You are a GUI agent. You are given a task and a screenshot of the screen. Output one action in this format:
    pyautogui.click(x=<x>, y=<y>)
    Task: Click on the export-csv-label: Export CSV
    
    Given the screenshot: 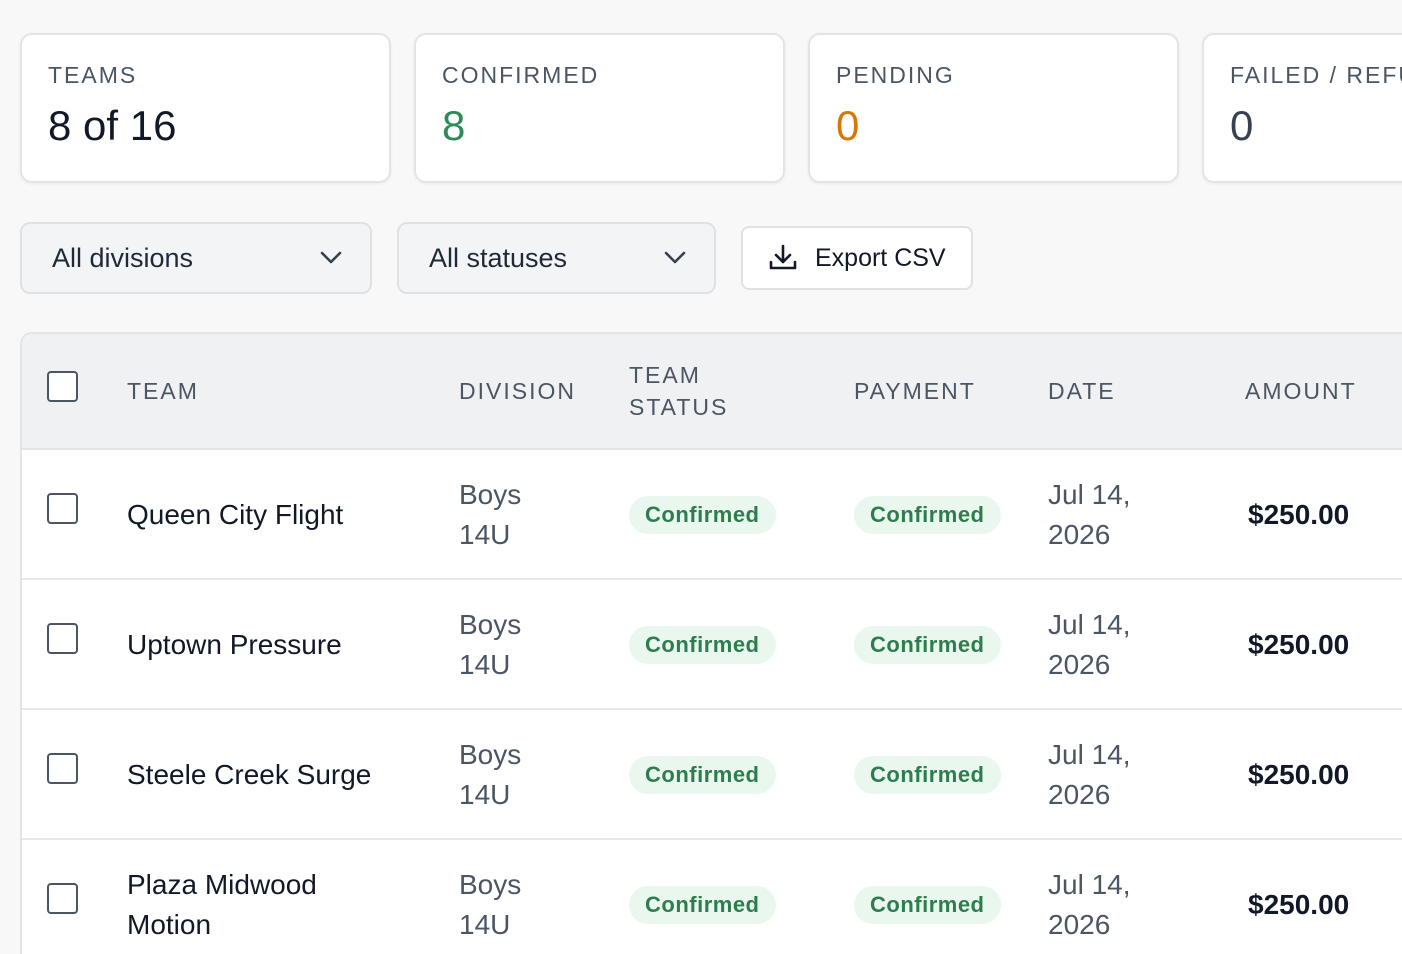 What is the action you would take?
    pyautogui.click(x=880, y=257)
    